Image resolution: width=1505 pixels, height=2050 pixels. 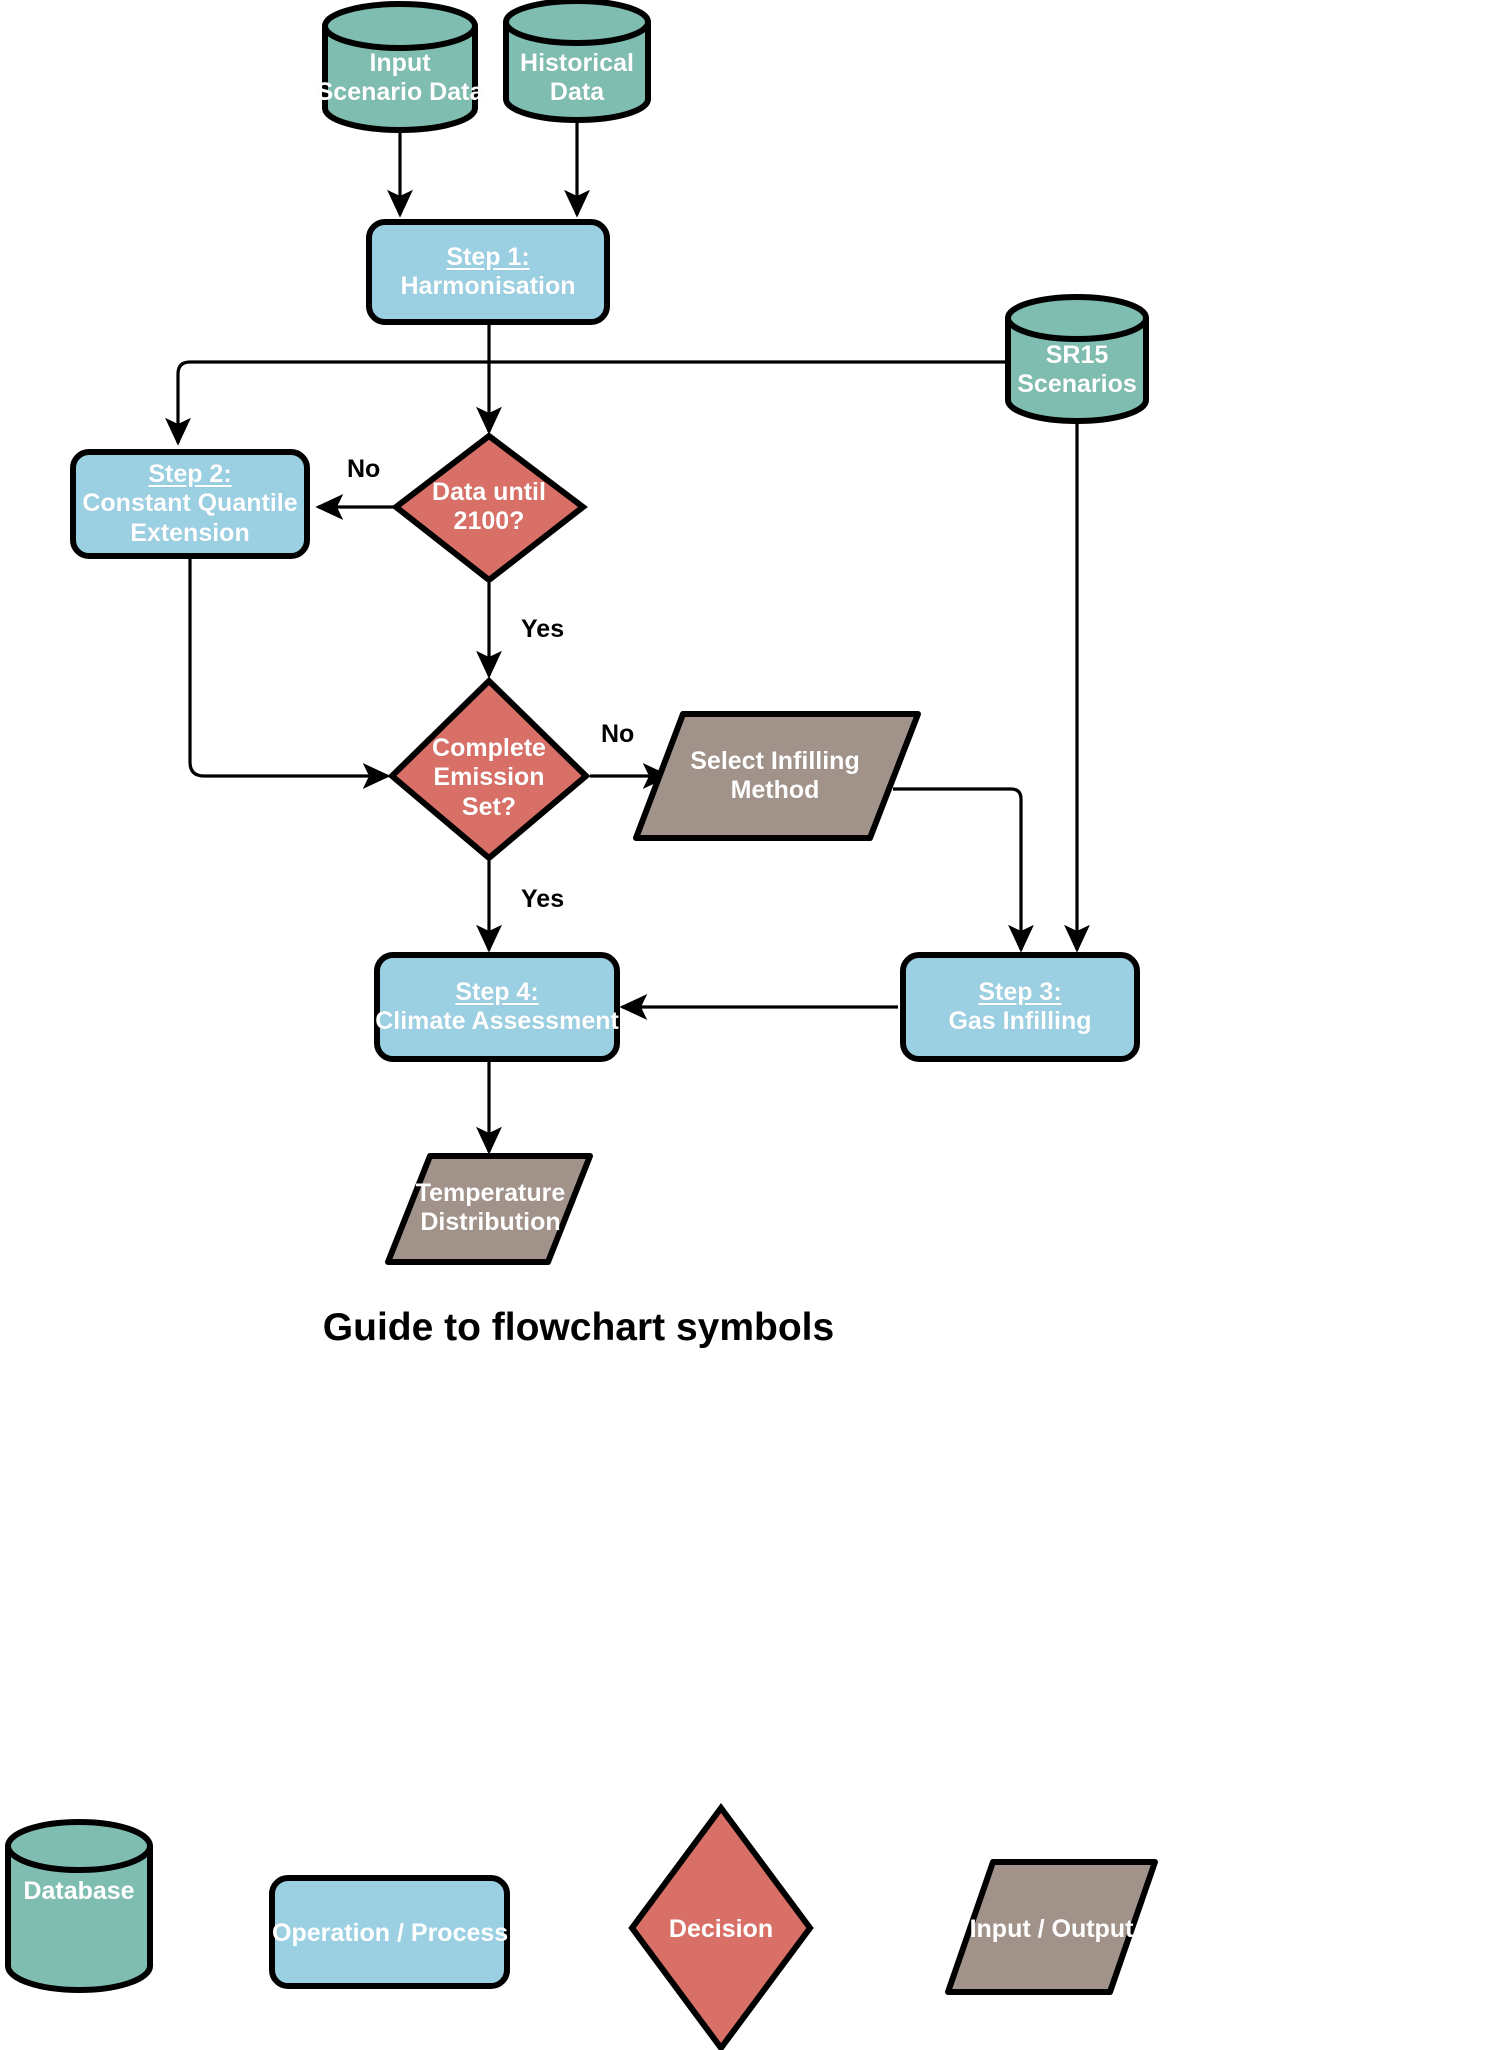 What do you see at coordinates (1051, 1929) in the screenshot?
I see `legend-label-io: Input / Output` at bounding box center [1051, 1929].